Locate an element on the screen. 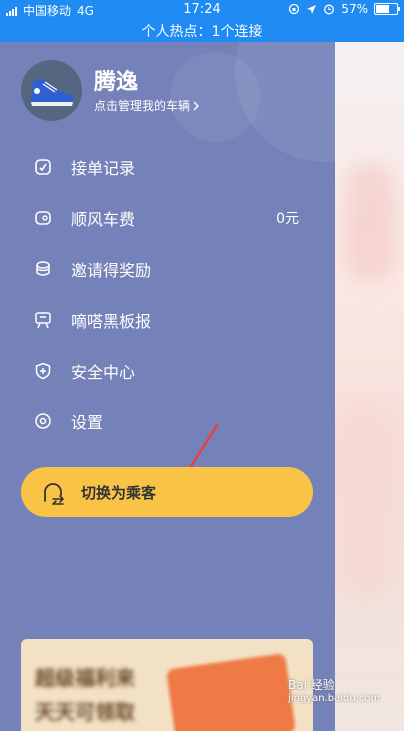 The width and height of the screenshot is (404, 731). menu-label: 接单记录 is located at coordinates (103, 169).